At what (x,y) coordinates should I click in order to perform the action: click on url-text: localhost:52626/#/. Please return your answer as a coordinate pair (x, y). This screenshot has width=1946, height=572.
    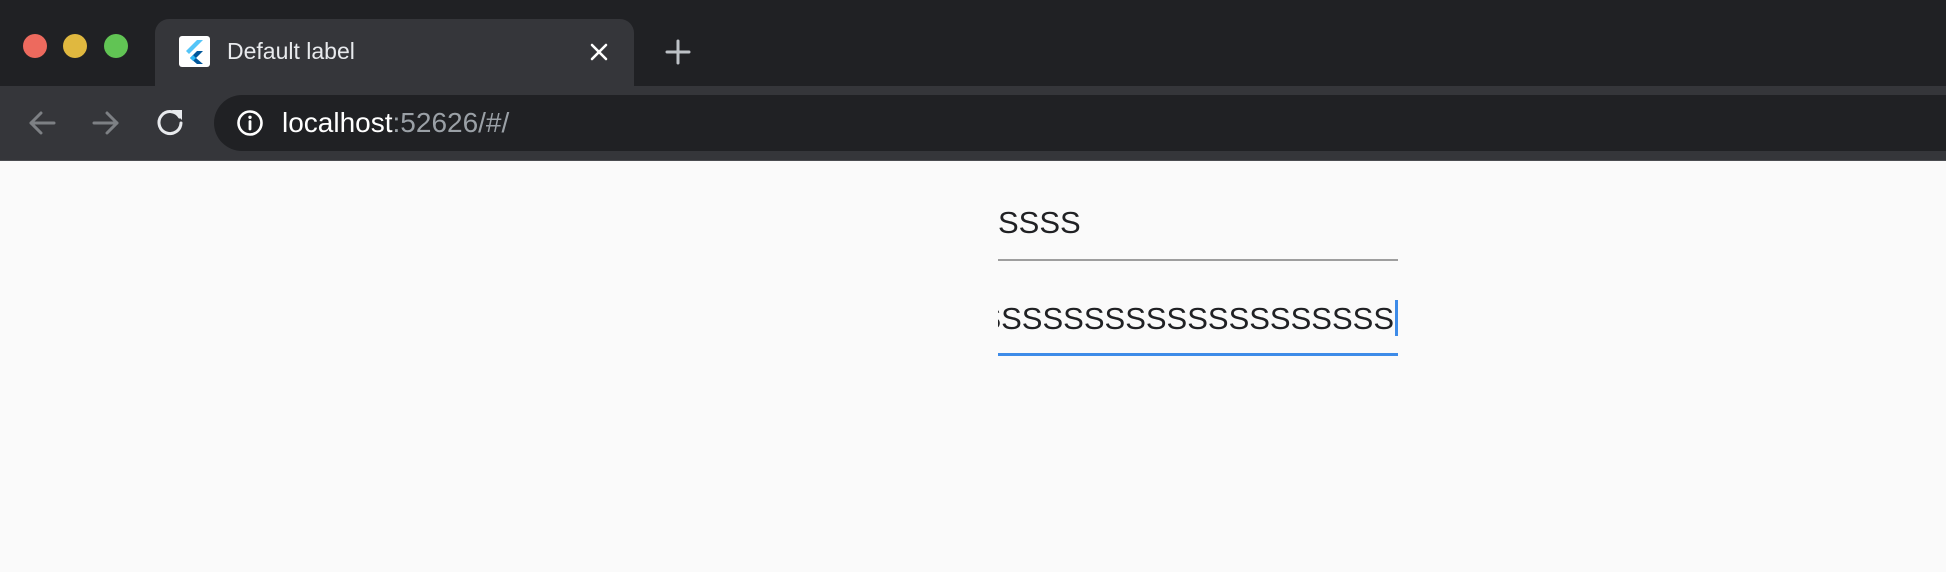
    Looking at the image, I should click on (395, 123).